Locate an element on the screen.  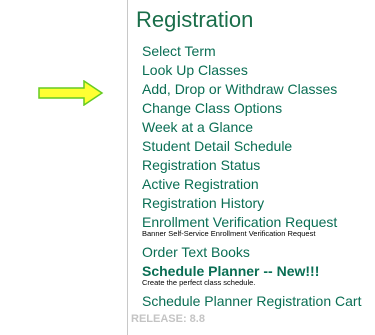
select-term-link: Select Term is located at coordinates (251, 51).